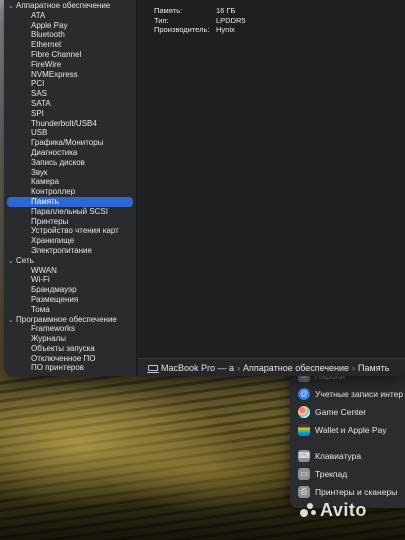 This screenshot has height=540, width=405. Describe the element at coordinates (70, 280) in the screenshot. I see `sidebar-item-wifi: Wi-Fi` at that location.